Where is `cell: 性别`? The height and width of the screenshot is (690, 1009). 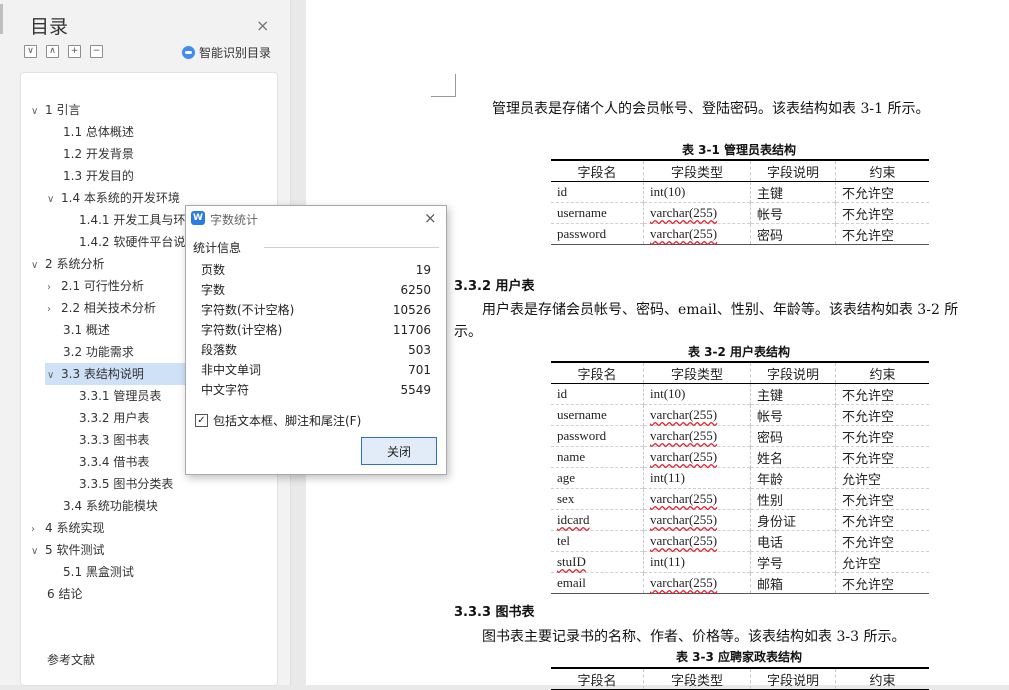
cell: 性别 is located at coordinates (793, 499).